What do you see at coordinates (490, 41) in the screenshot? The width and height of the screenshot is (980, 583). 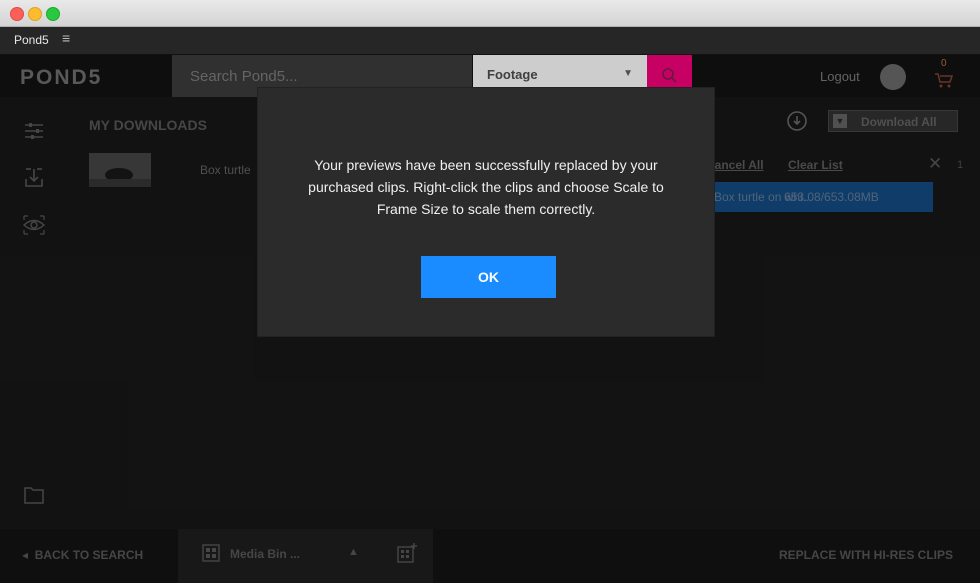 I see `panel-tab-bar: Pond5 ≡` at bounding box center [490, 41].